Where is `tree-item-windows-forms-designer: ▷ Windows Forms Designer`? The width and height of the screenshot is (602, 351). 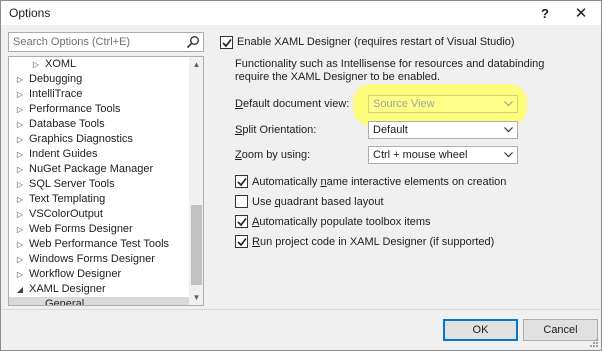
tree-item-windows-forms-designer: ▷ Windows Forms Designer is located at coordinates (99, 259).